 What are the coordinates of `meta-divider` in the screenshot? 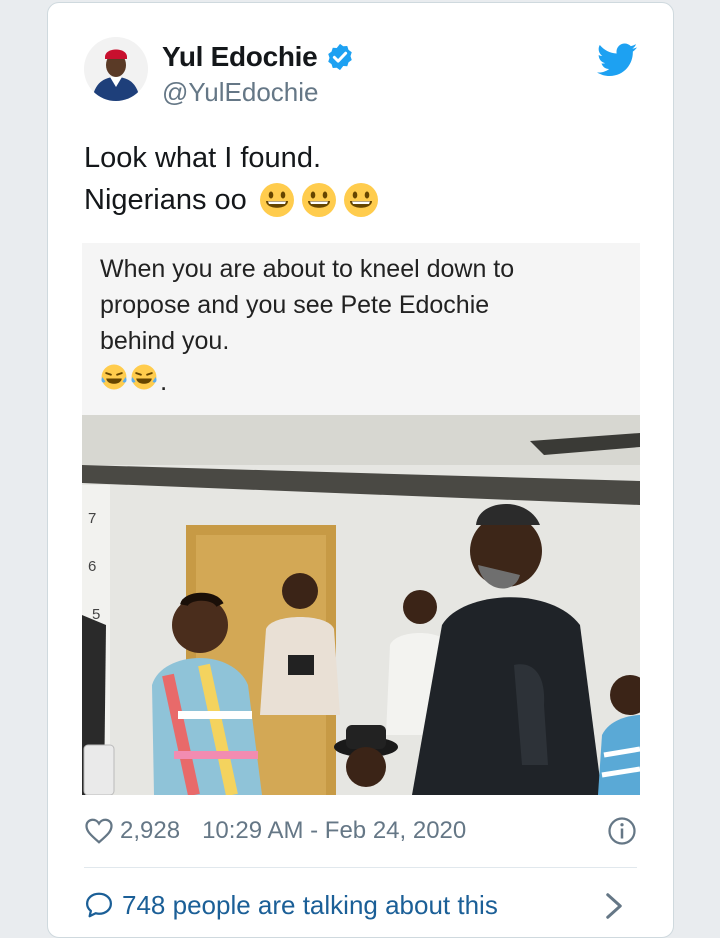 It's located at (360, 867).